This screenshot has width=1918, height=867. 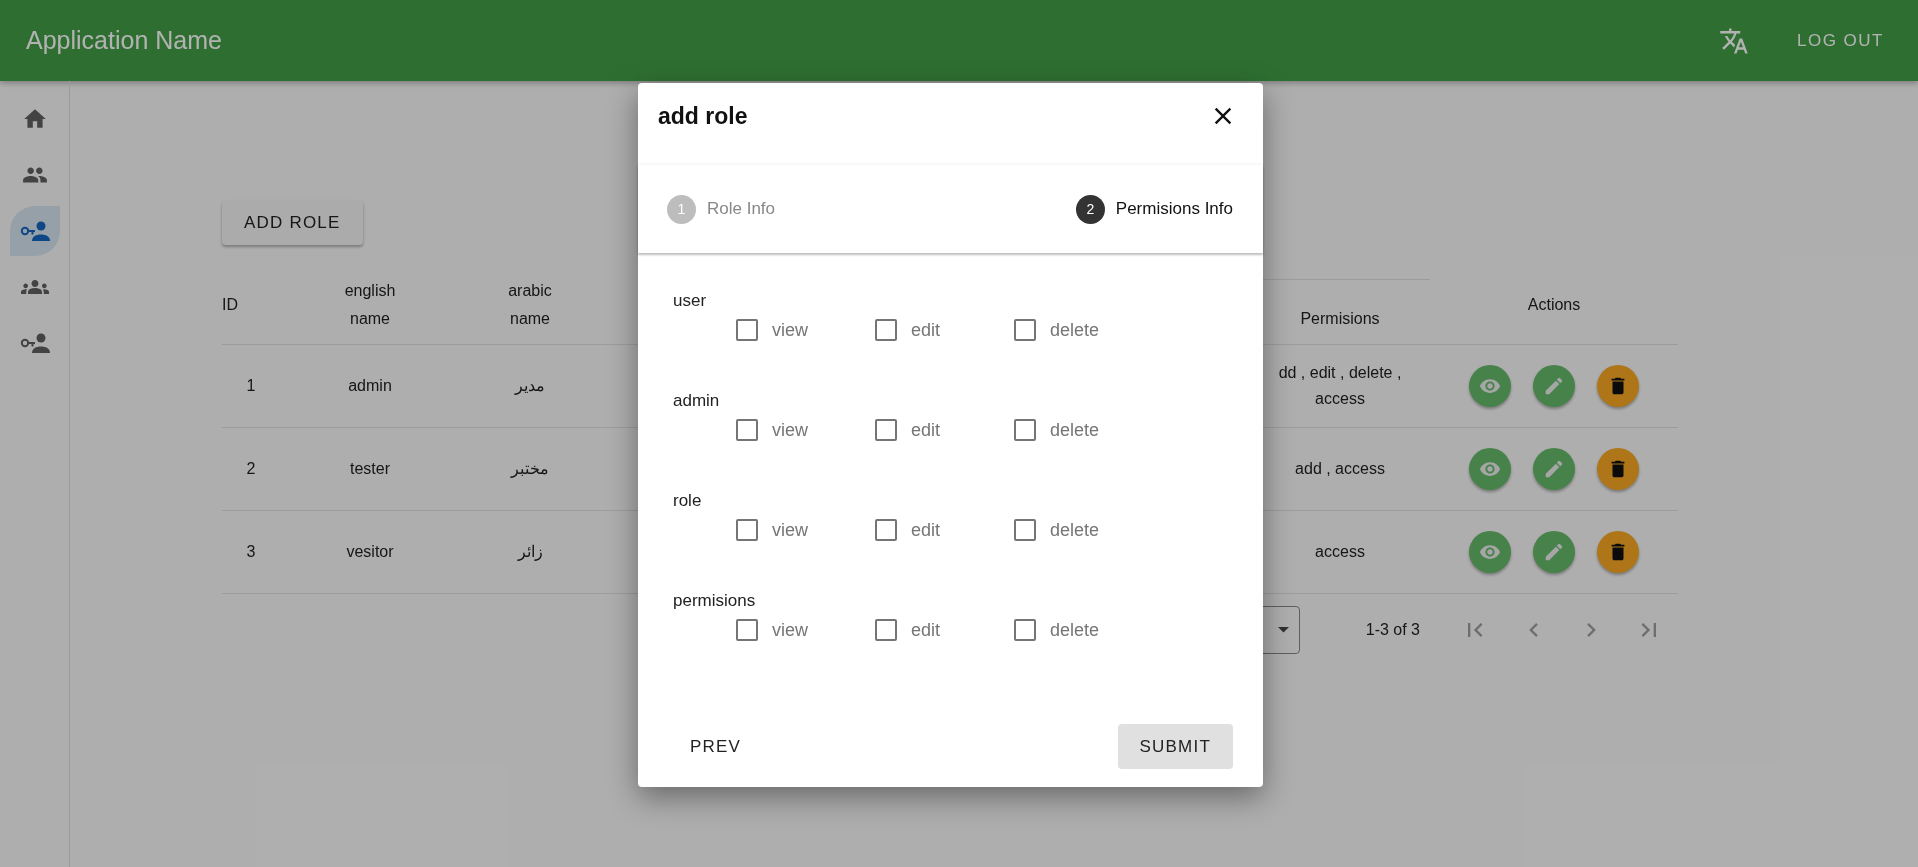 I want to click on sidebar-item, so click(x=34, y=231).